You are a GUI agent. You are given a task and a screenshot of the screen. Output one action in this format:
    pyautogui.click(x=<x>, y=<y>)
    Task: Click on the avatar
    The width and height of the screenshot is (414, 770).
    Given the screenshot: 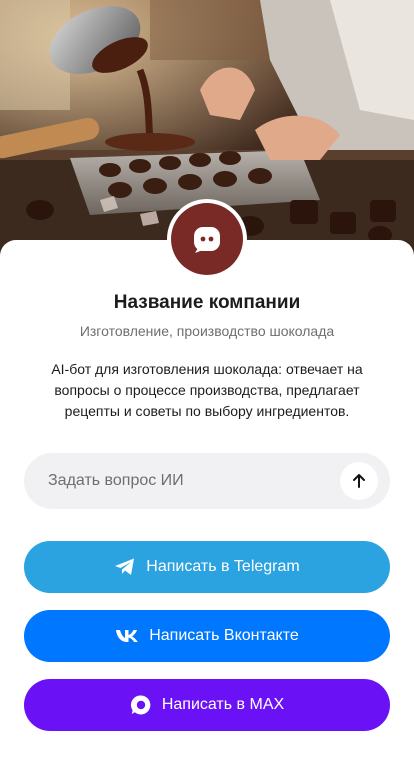 What is the action you would take?
    pyautogui.click(x=207, y=239)
    